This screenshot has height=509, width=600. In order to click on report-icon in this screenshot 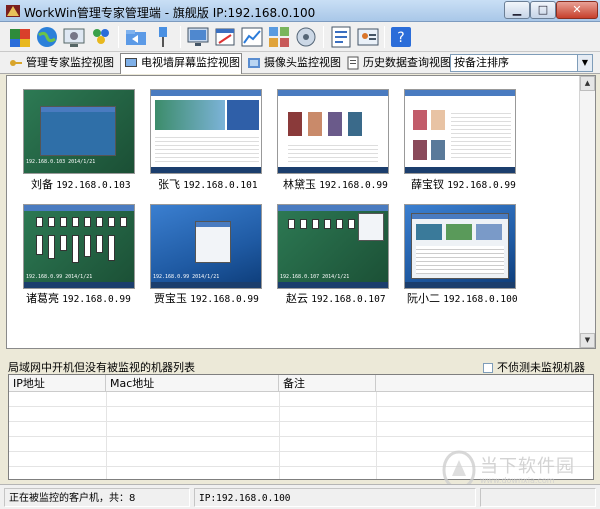, I will do `click(341, 37)`.